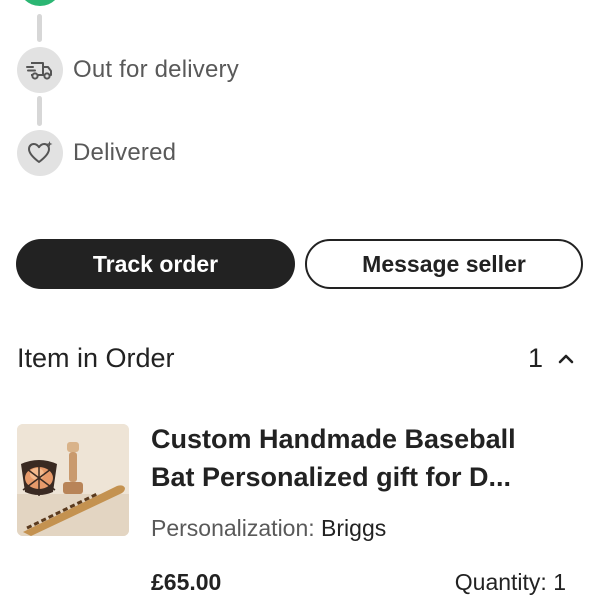 The height and width of the screenshot is (600, 600). I want to click on product-photo-baseball-bat, so click(73, 480).